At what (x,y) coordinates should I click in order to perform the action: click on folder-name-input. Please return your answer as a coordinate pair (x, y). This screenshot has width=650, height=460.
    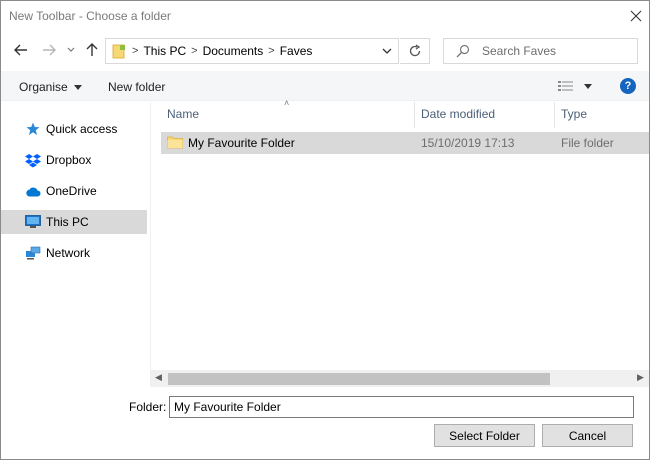
    Looking at the image, I should click on (401, 407).